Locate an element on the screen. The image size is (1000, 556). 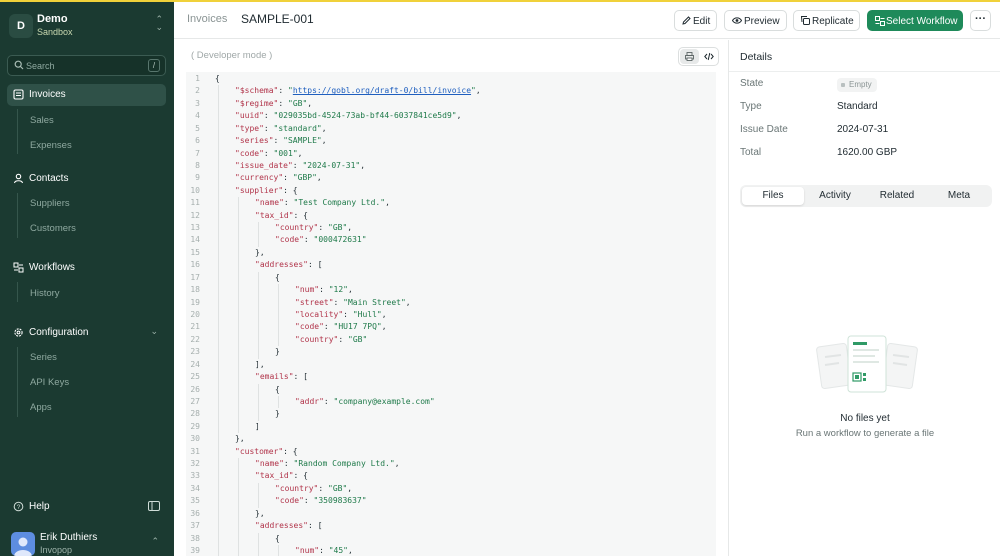
line-number: 24 is located at coordinates (195, 364).